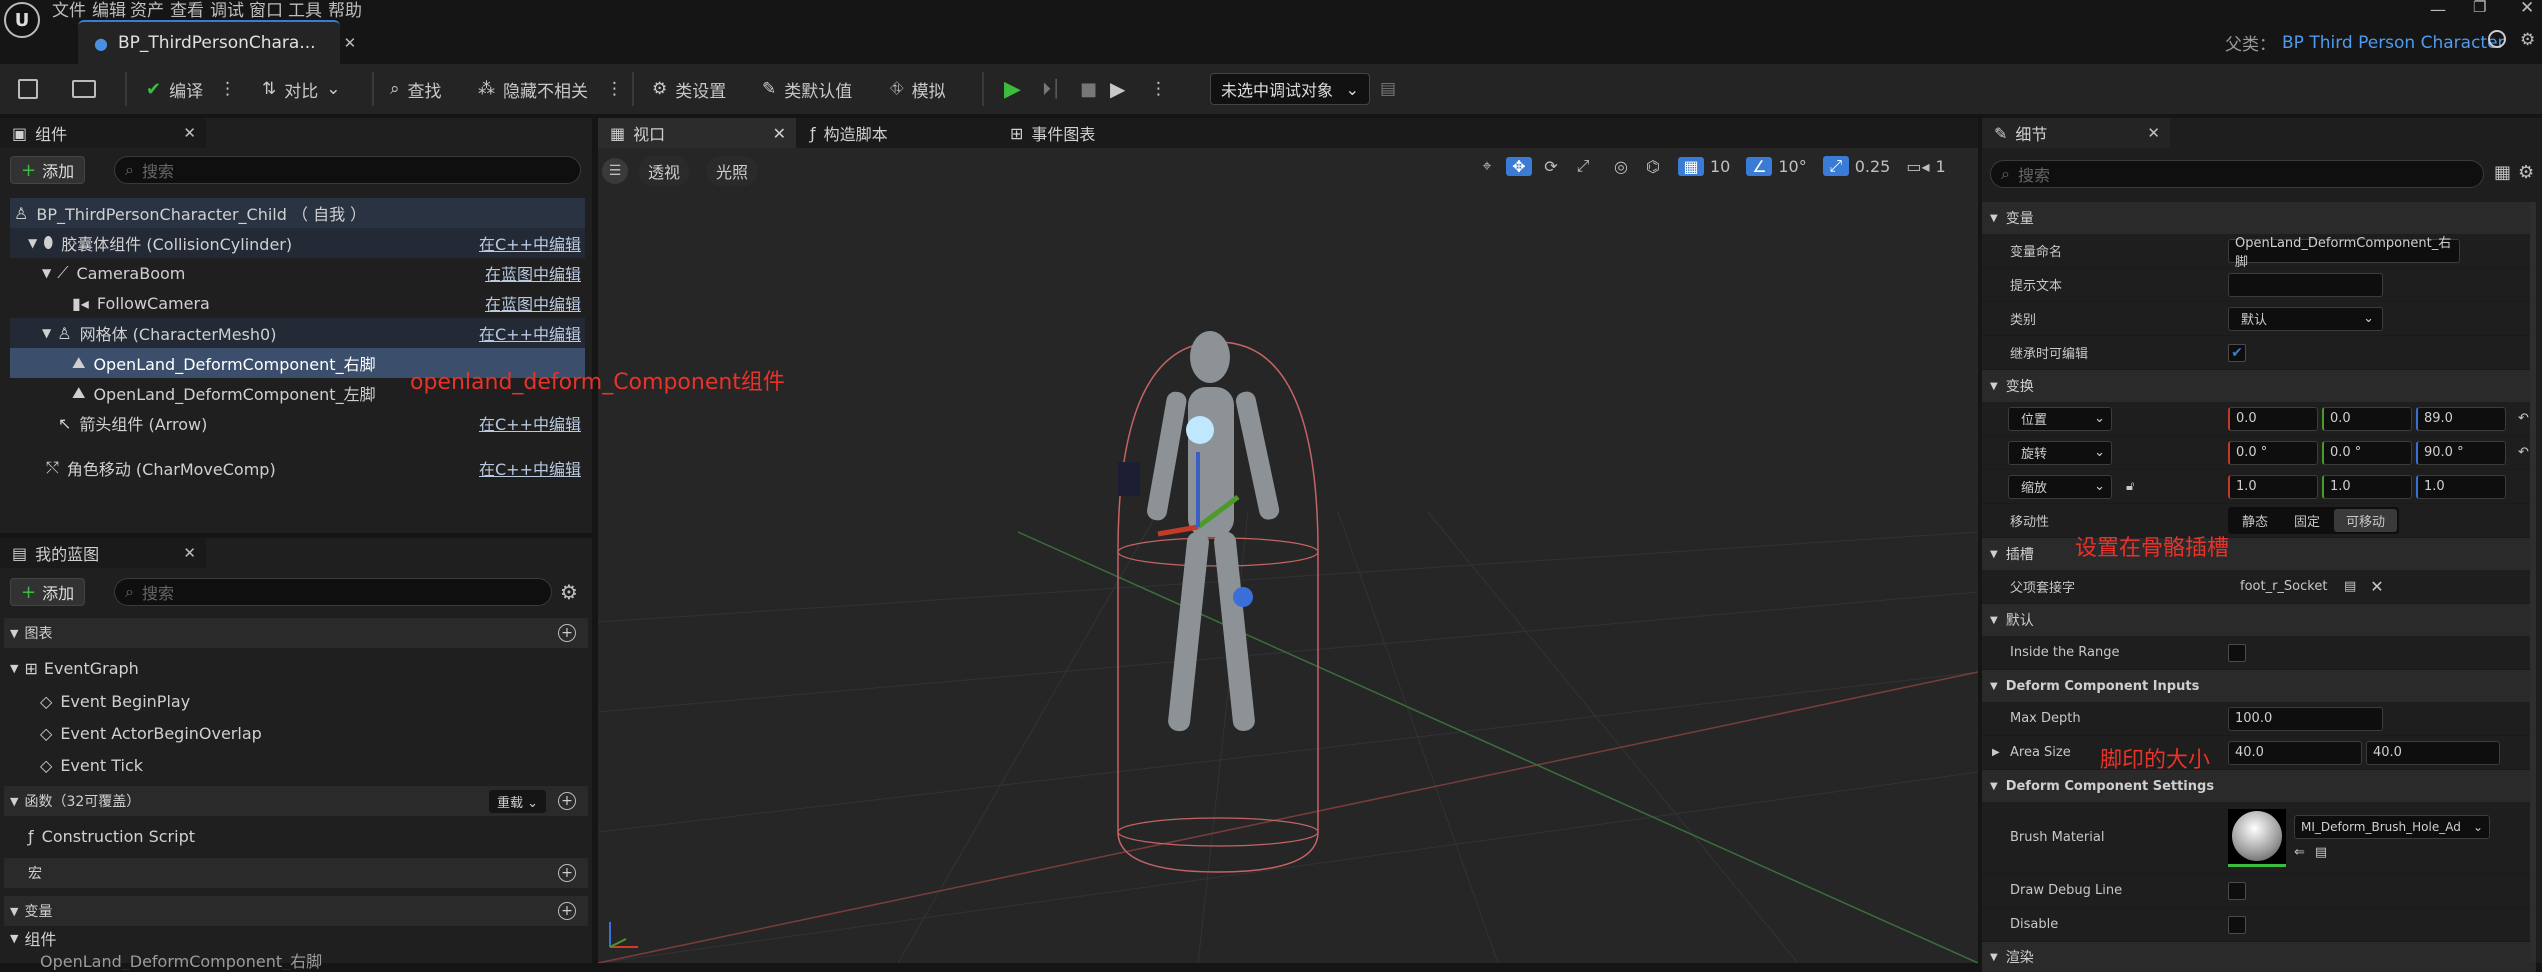 The width and height of the screenshot is (2542, 972). Describe the element at coordinates (2237, 652) in the screenshot. I see `inside-range-checkbox` at that location.